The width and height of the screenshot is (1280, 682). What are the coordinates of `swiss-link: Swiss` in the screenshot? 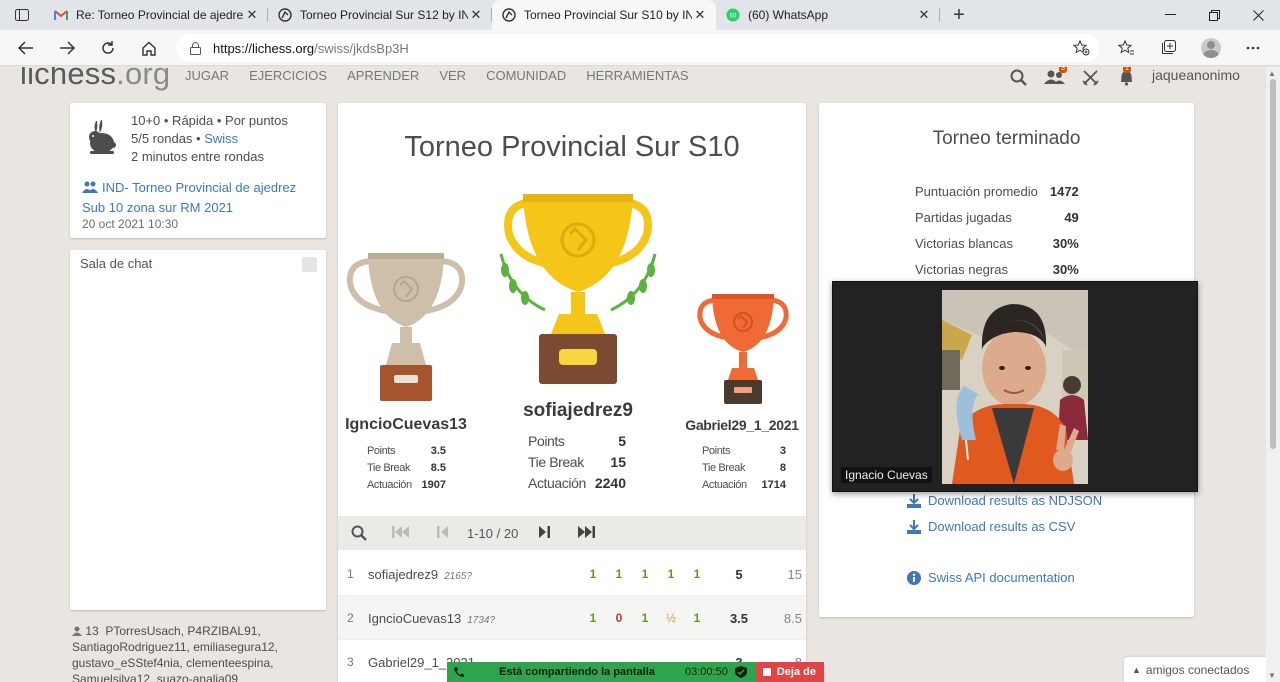 It's located at (221, 138).